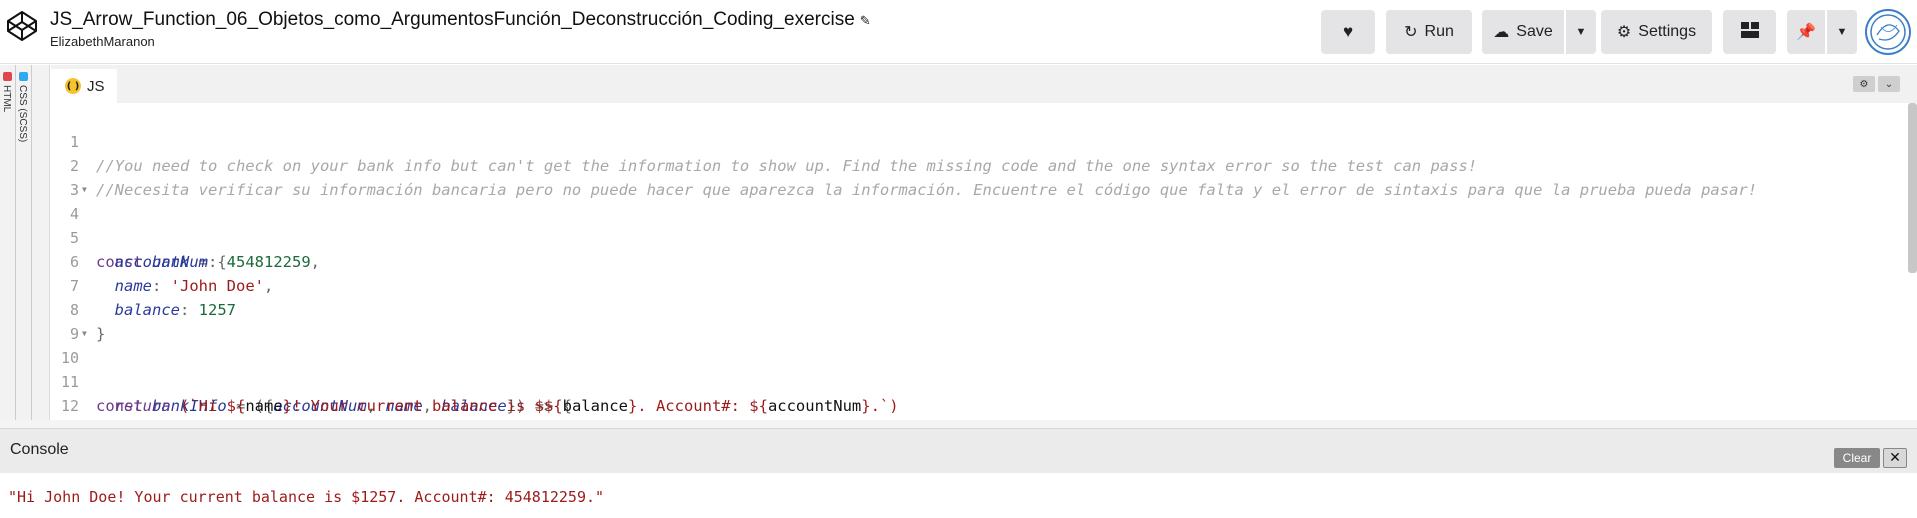 Image resolution: width=1917 pixels, height=518 pixels. I want to click on change-view-button, so click(1749, 32).